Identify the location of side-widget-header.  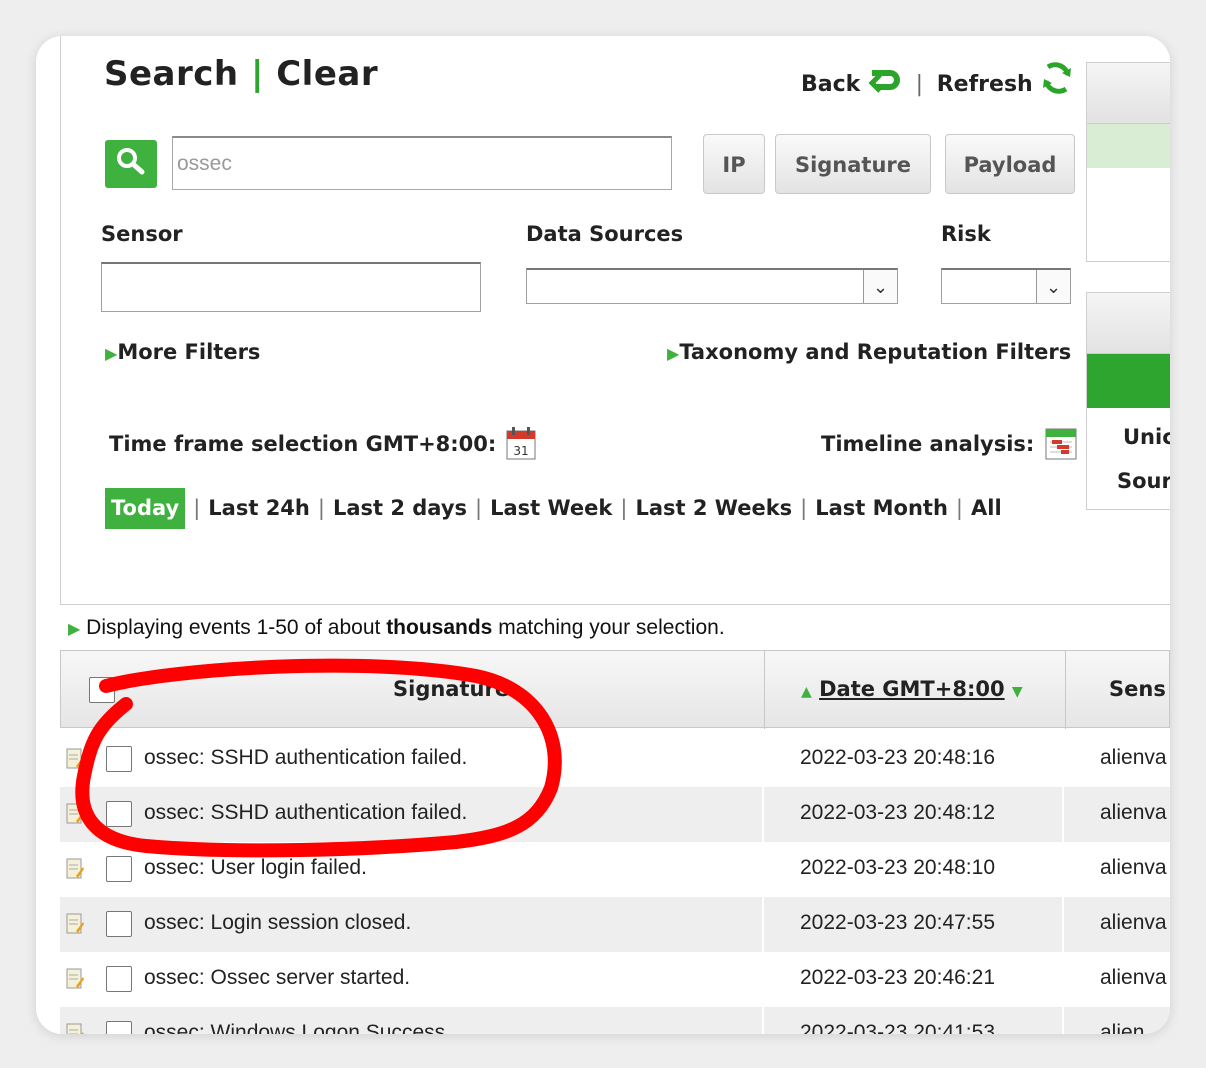
(1128, 93).